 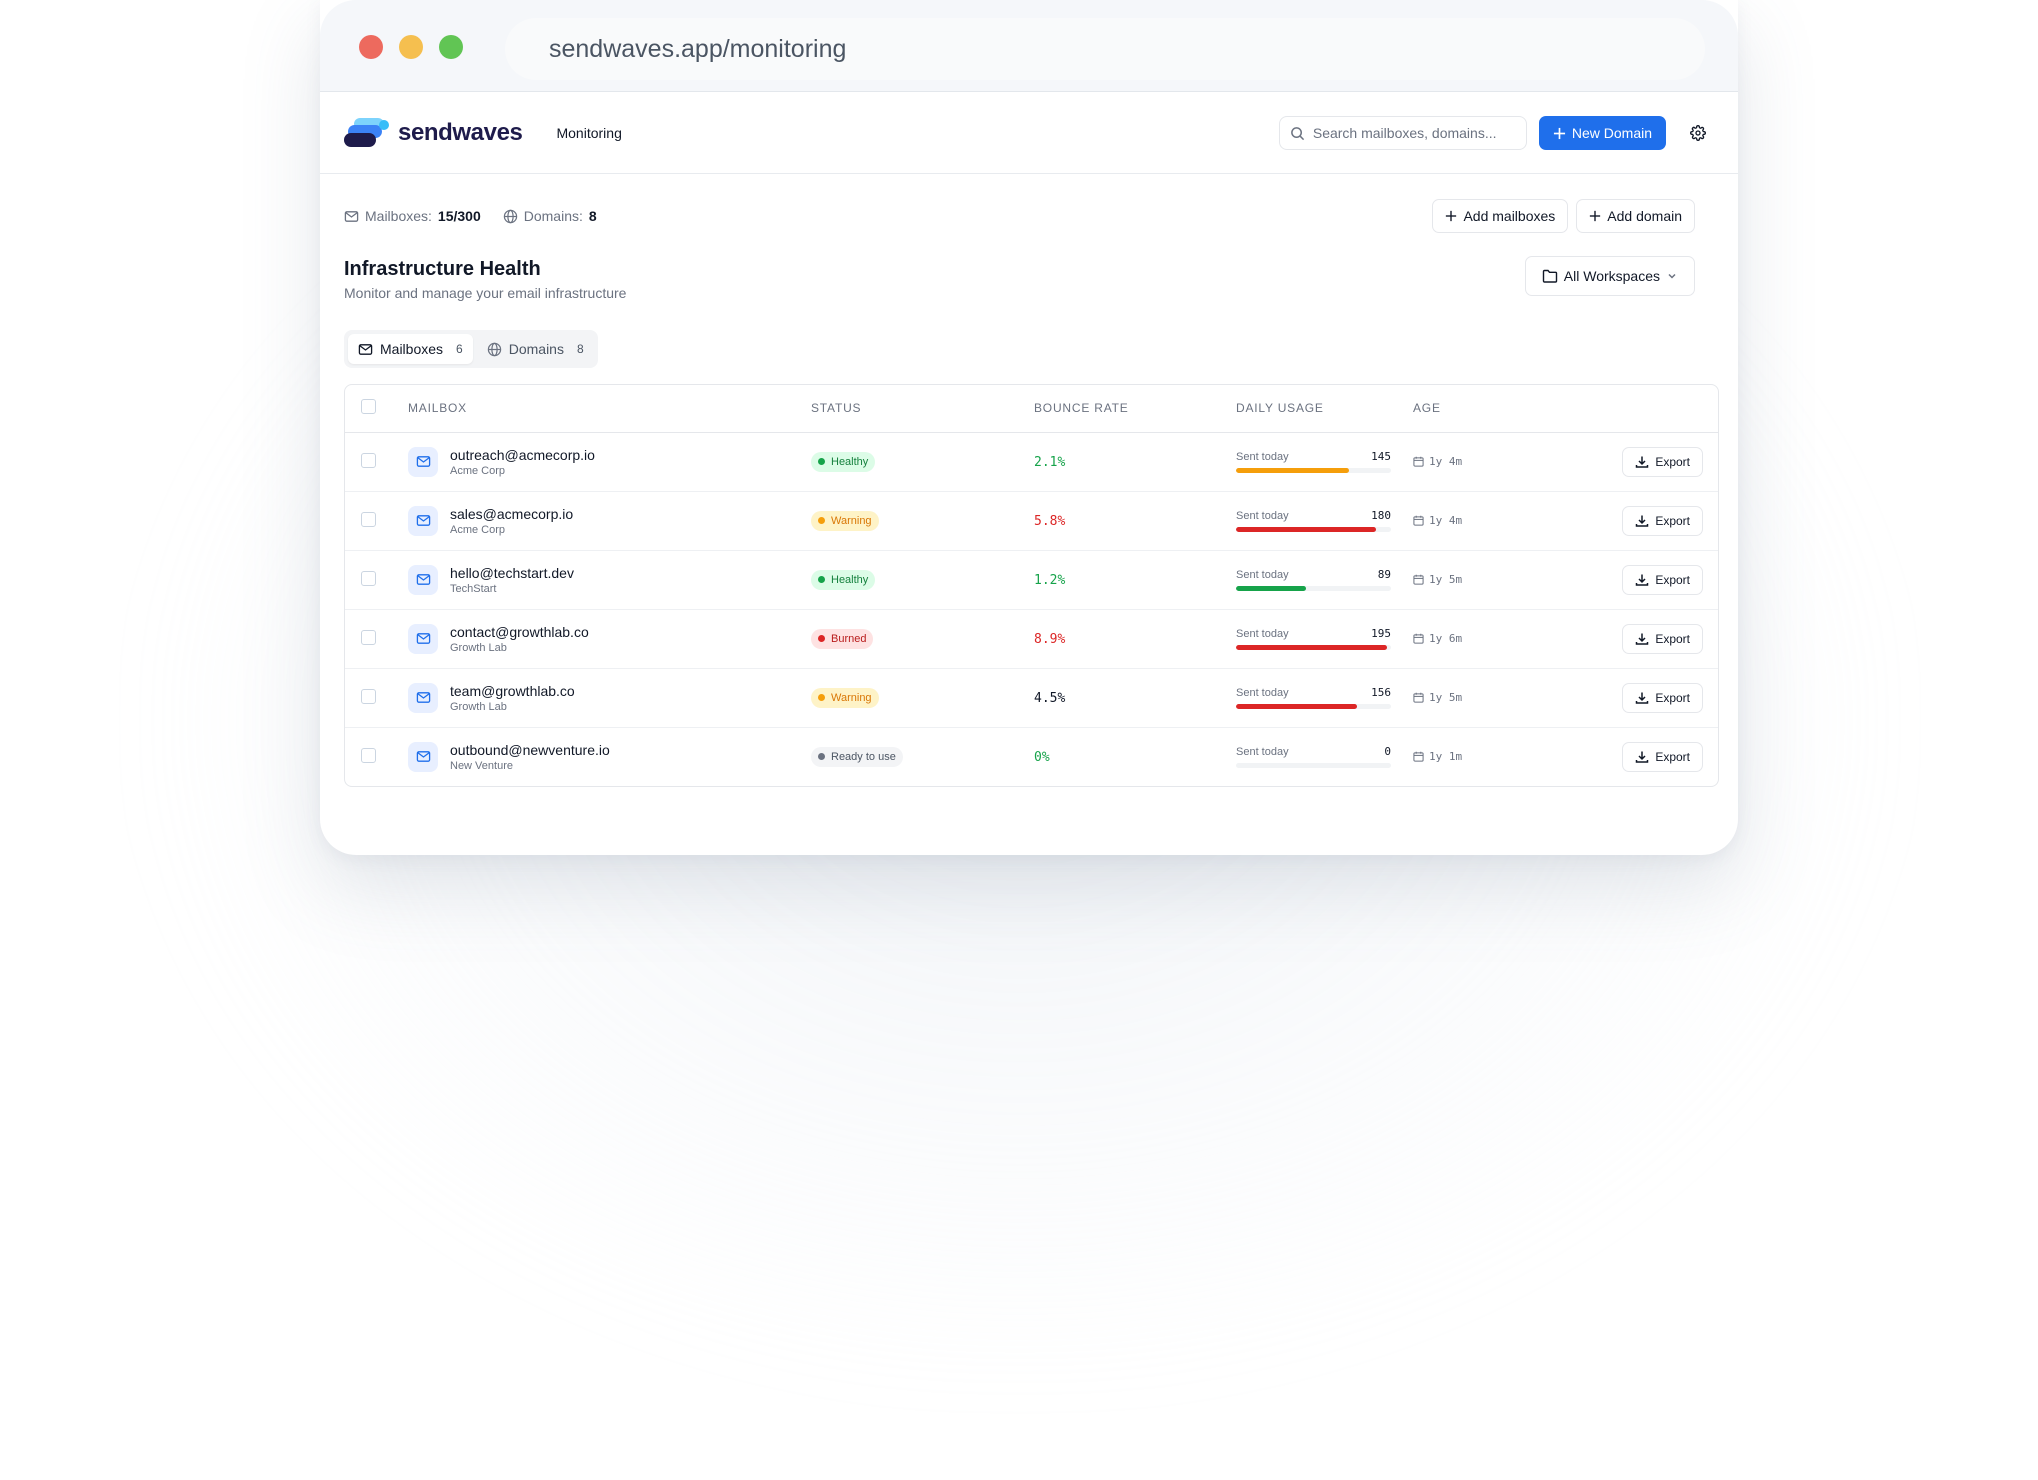 What do you see at coordinates (1313, 461) in the screenshot?
I see `daily-usage: Sent today 145` at bounding box center [1313, 461].